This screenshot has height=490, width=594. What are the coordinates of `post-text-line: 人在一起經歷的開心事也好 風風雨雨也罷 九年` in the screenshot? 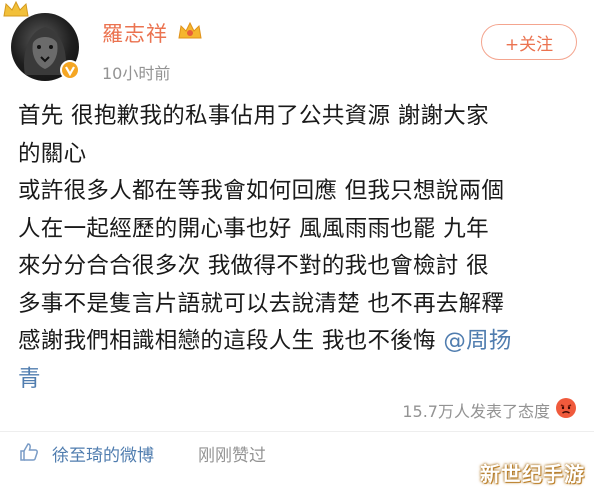 It's located at (253, 228).